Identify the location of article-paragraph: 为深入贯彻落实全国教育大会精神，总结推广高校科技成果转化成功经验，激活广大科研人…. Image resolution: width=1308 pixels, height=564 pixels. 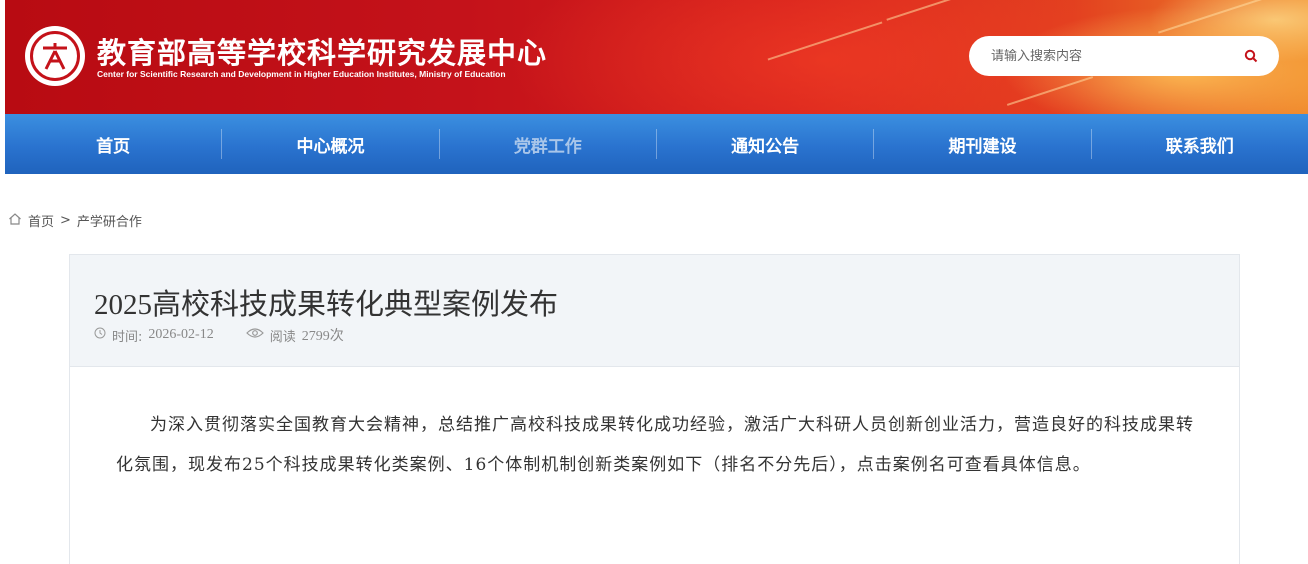
(655, 445).